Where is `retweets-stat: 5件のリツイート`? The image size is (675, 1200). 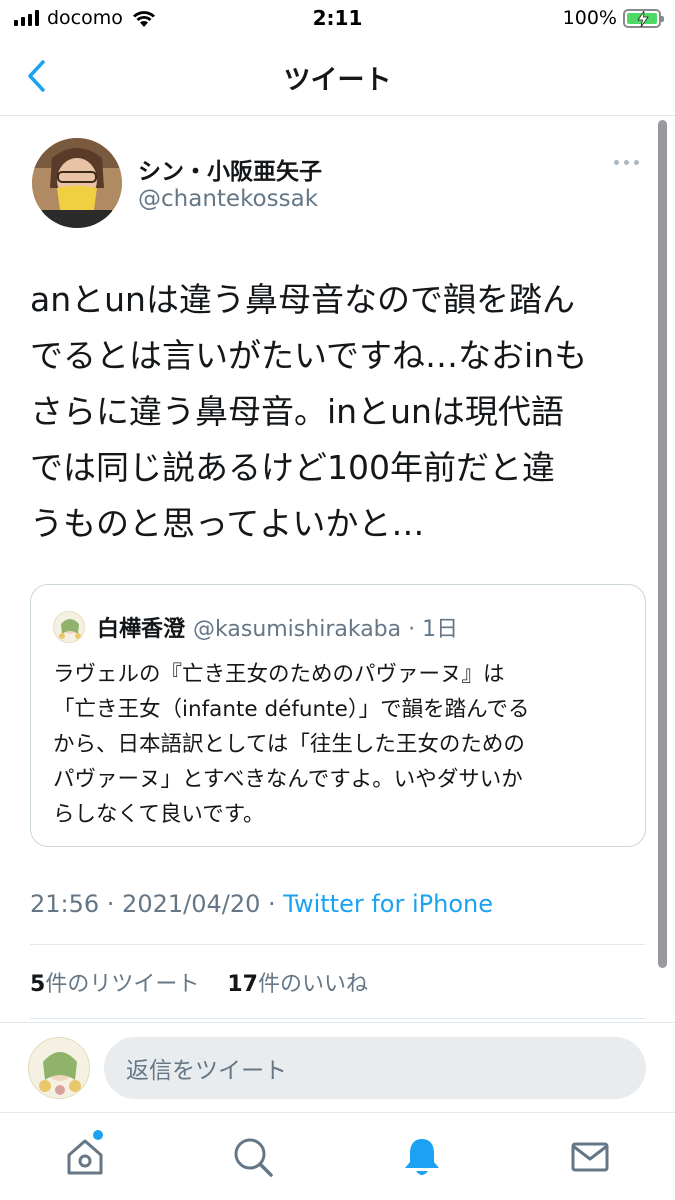
retweets-stat: 5件のリツイート is located at coordinates (114, 984).